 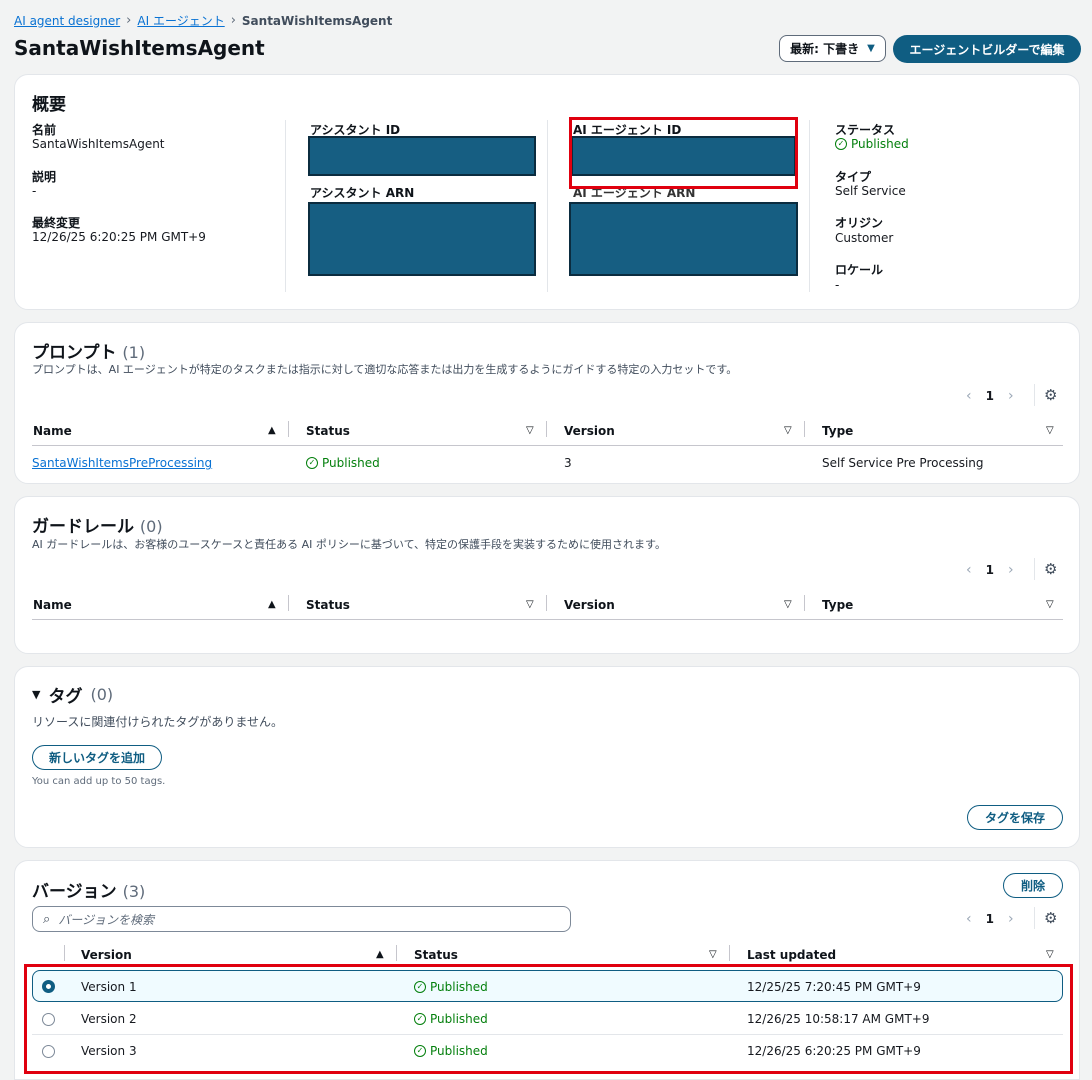 I want to click on tags-header: ▼ タグ (0), so click(x=72, y=694).